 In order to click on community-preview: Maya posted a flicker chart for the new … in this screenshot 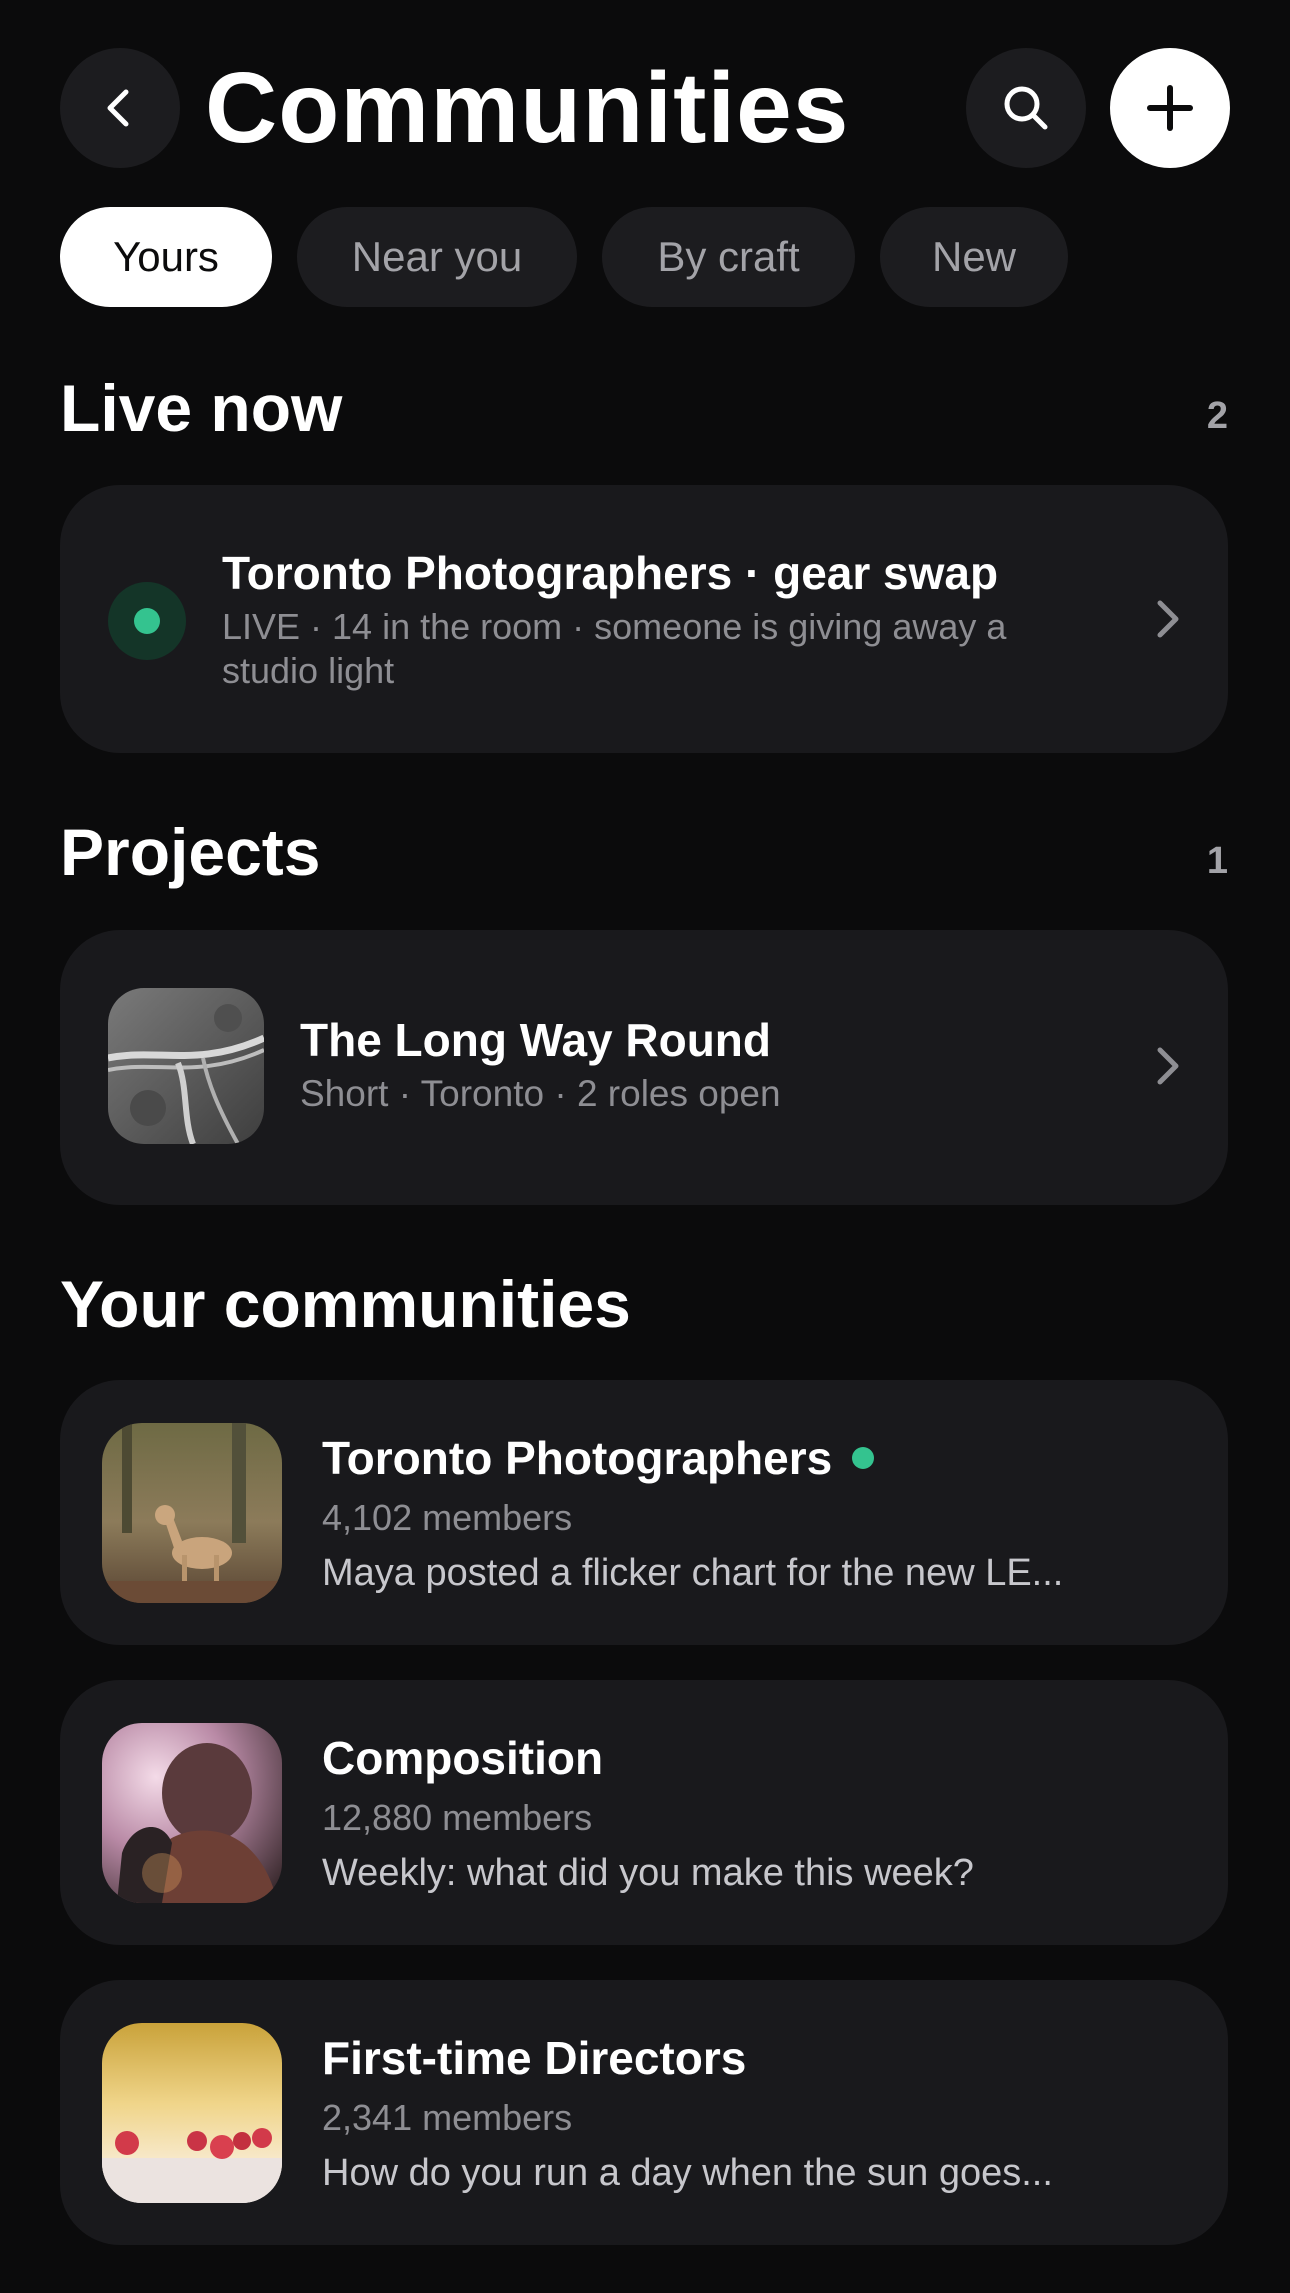, I will do `click(693, 1573)`.